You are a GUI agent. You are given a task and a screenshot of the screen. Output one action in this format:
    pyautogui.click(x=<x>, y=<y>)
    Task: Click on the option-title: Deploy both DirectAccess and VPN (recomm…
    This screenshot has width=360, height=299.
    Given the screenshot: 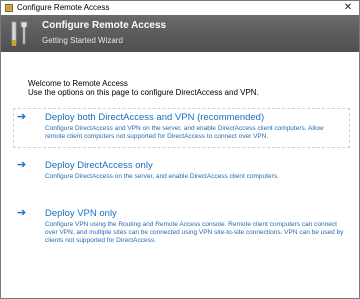 What is the action you would take?
    pyautogui.click(x=154, y=117)
    